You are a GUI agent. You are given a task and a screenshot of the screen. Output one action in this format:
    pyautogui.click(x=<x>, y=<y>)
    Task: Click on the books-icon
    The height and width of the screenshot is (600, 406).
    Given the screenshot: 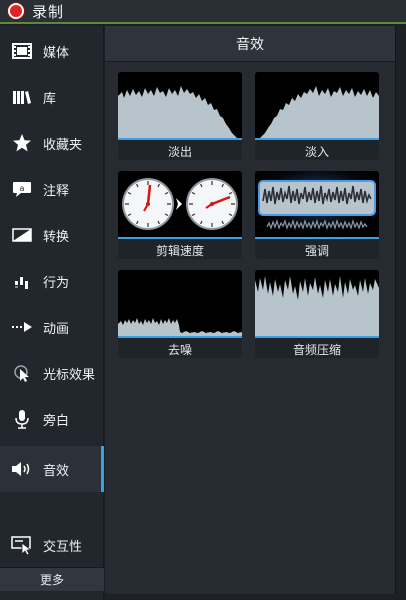 What is the action you would take?
    pyautogui.click(x=22, y=97)
    